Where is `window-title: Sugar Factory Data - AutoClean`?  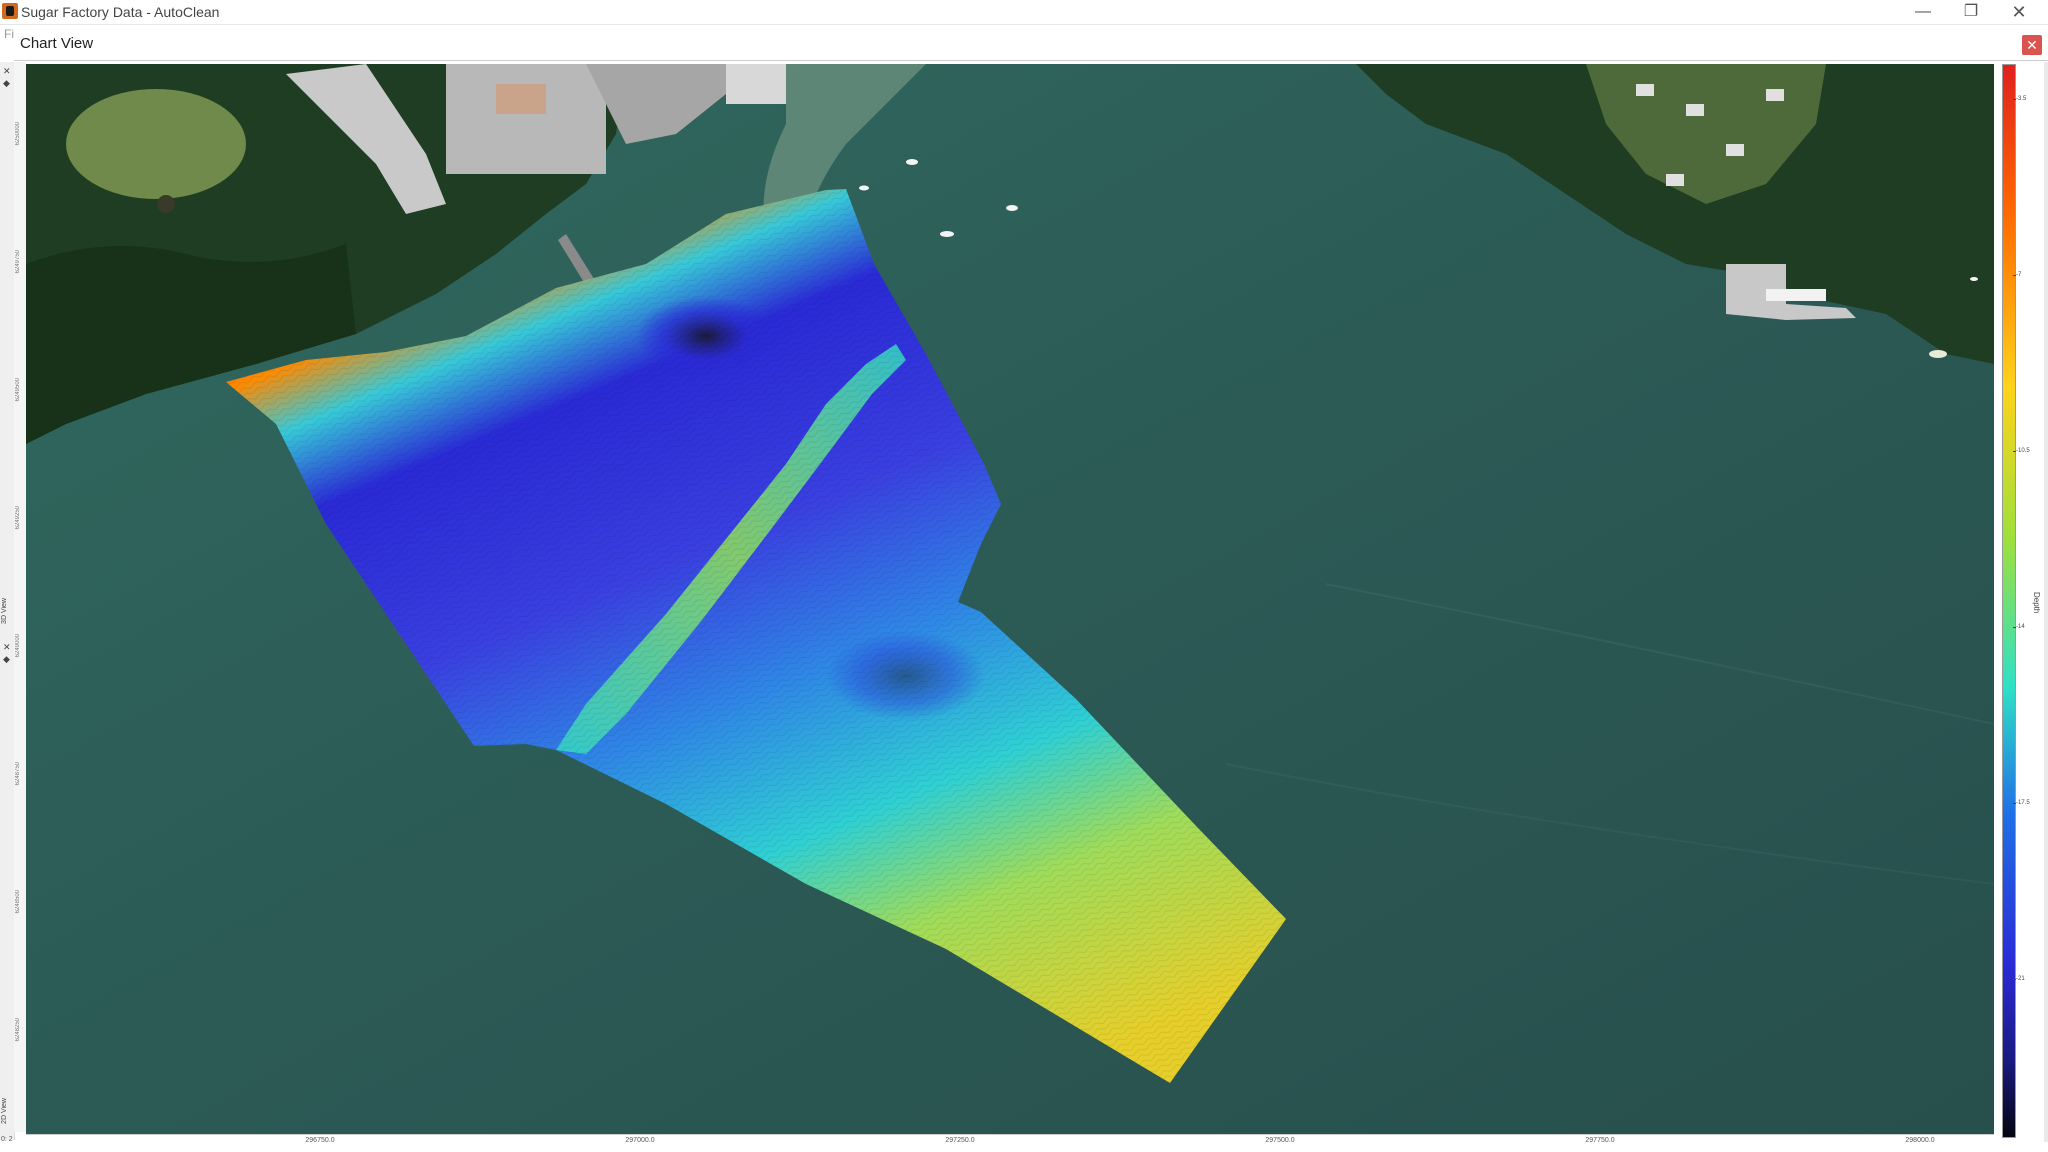 window-title: Sugar Factory Data - AutoClean is located at coordinates (120, 12).